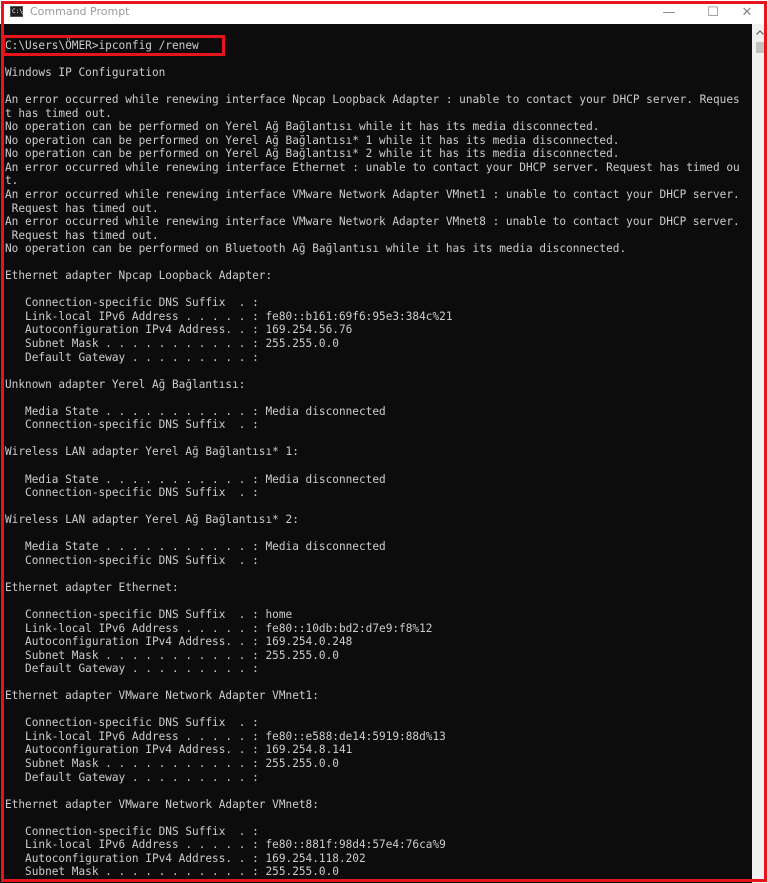 Image resolution: width=768 pixels, height=883 pixels. I want to click on console-line: Ethernet adapter Npcap Loopback Adapter:, so click(139, 276).